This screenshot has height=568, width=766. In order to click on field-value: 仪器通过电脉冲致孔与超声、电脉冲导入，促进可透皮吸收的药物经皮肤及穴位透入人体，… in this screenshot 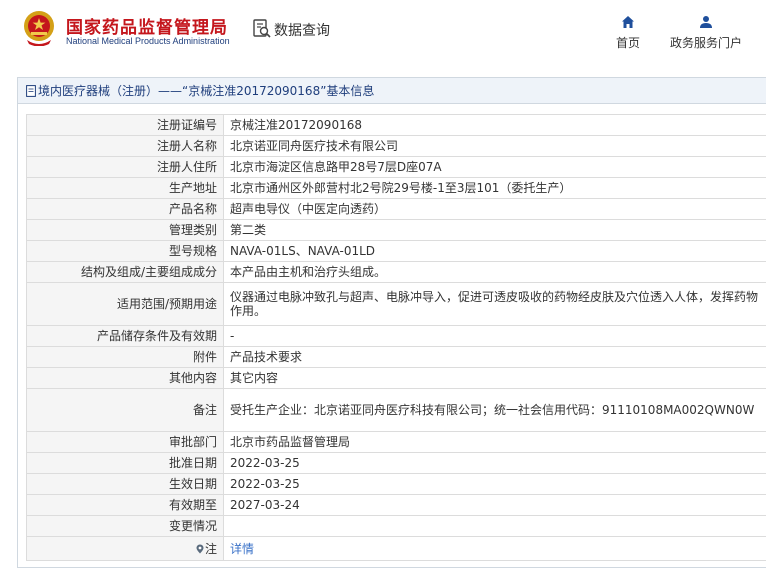, I will do `click(494, 304)`.